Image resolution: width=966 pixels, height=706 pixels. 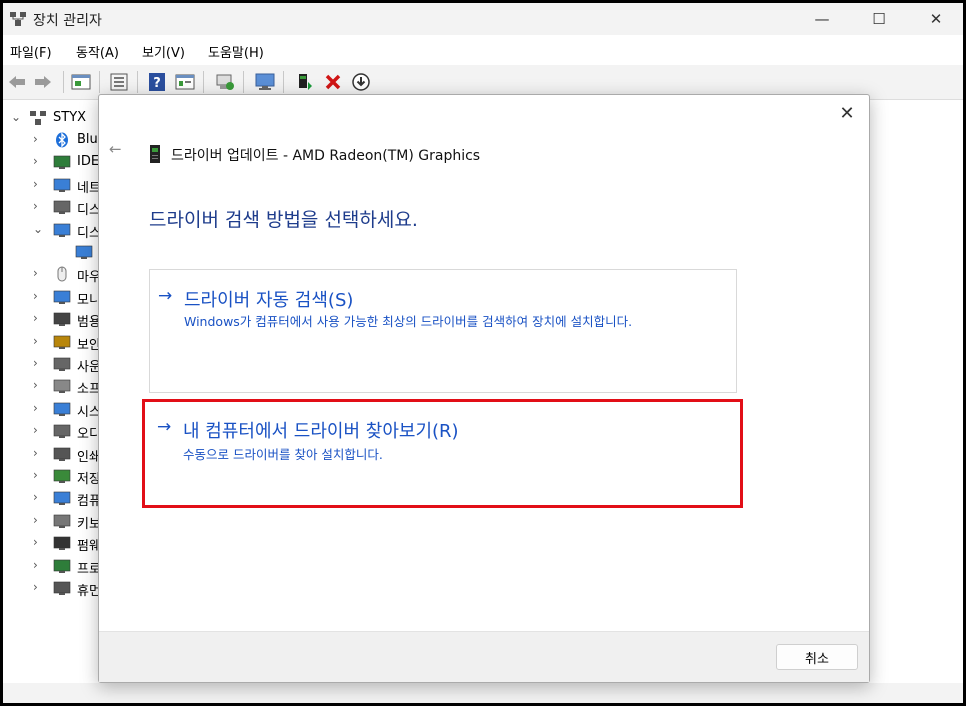 What do you see at coordinates (269, 300) in the screenshot?
I see `auto-search-title: 드라이버 자동 검색(S)` at bounding box center [269, 300].